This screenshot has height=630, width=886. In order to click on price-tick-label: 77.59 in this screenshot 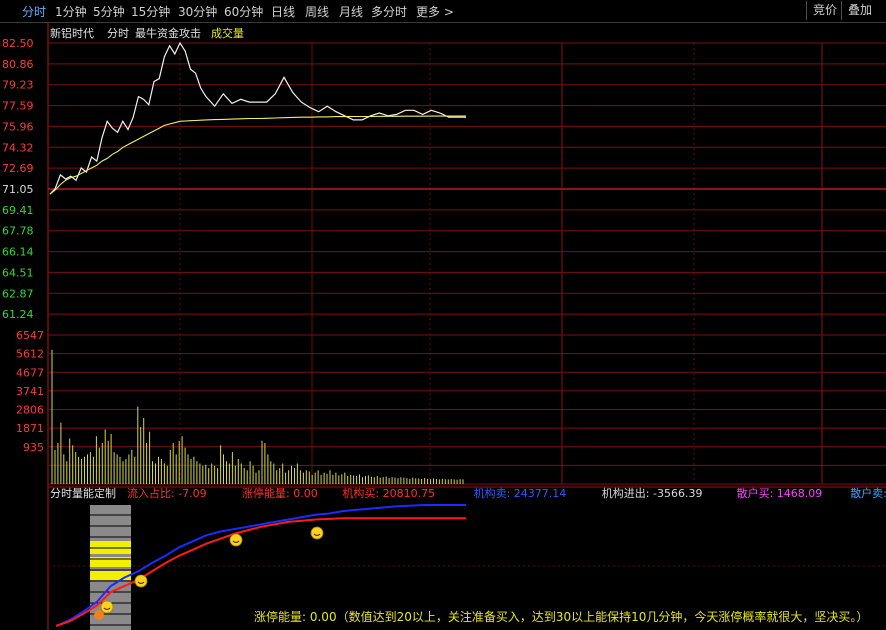, I will do `click(18, 106)`.